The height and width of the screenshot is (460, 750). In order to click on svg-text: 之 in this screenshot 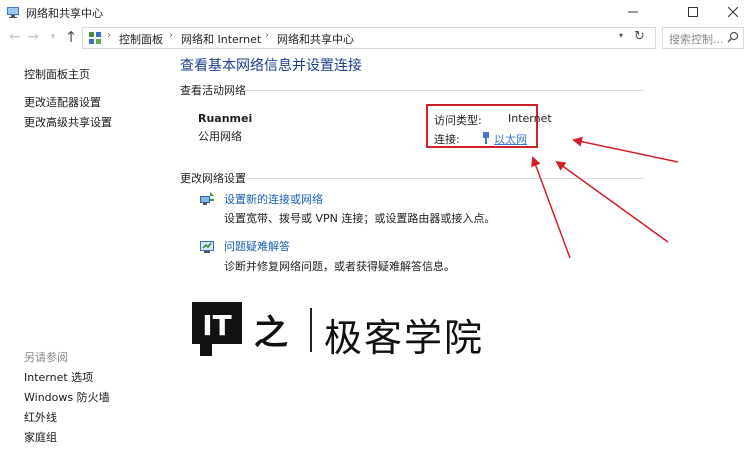, I will do `click(271, 333)`.